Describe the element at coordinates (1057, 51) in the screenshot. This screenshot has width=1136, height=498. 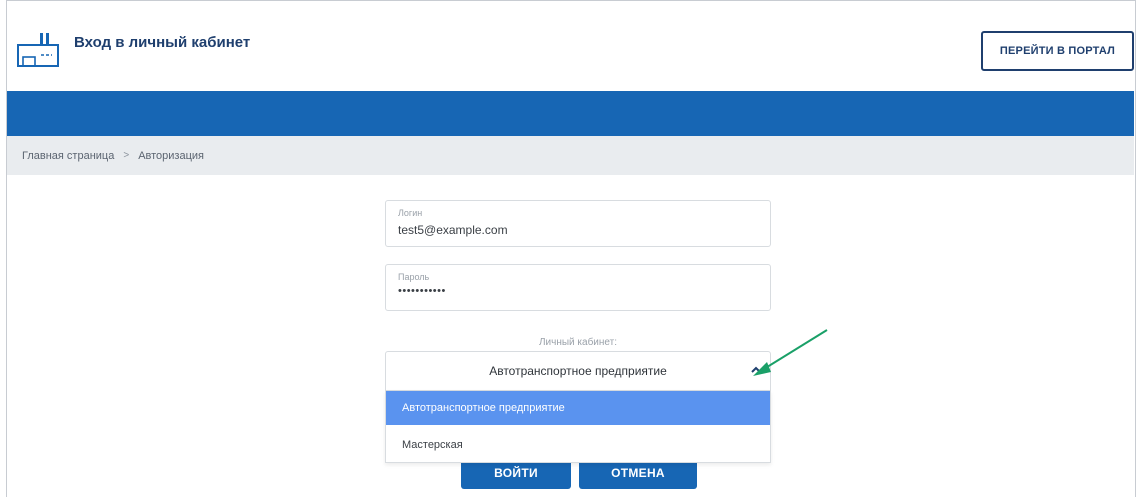
I see `go-to-portal-button: ПЕРЕЙТИ В ПОРТАЛ` at that location.